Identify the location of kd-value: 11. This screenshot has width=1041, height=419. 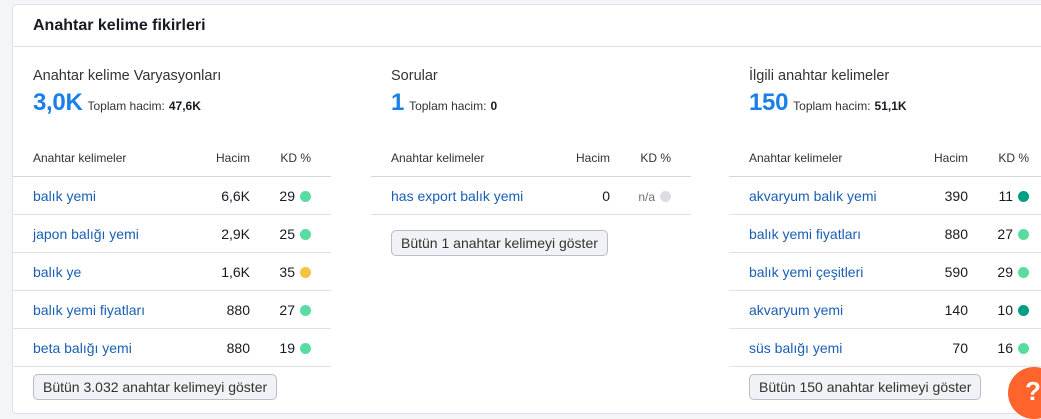
(1005, 196).